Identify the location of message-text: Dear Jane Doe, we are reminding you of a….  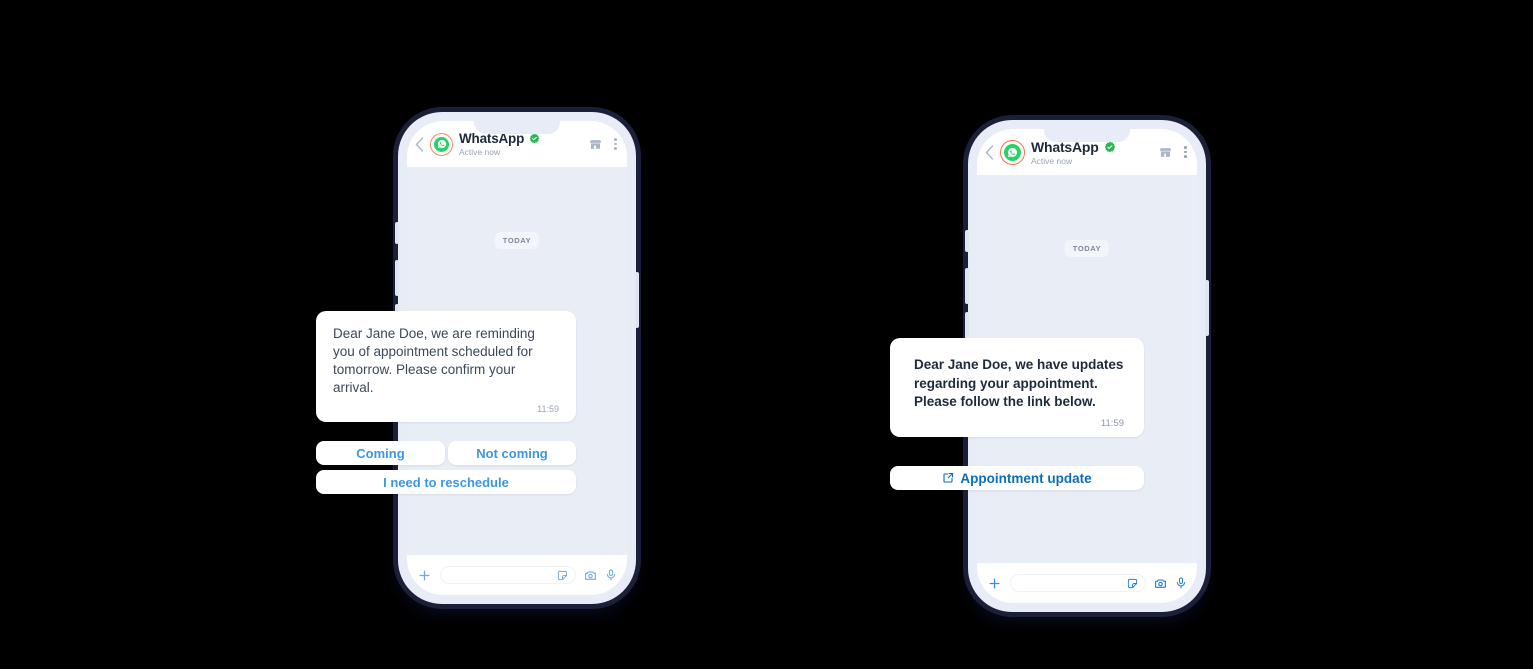
(434, 360).